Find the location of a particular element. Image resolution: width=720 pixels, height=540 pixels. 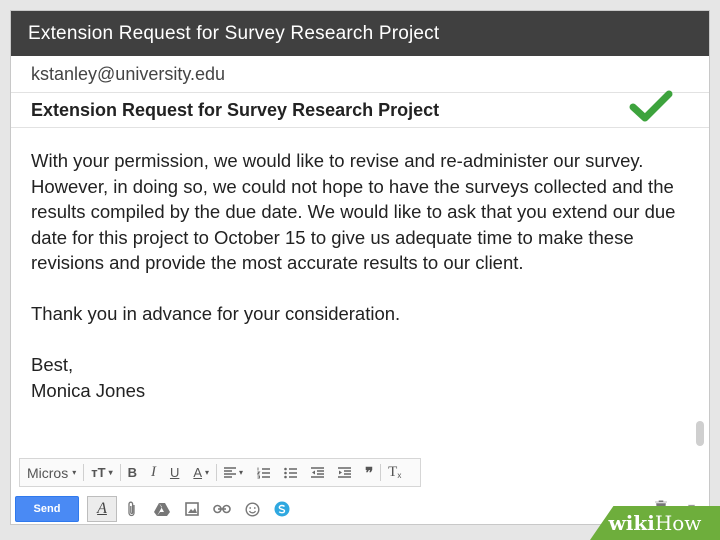

send-button: Send is located at coordinates (47, 509).